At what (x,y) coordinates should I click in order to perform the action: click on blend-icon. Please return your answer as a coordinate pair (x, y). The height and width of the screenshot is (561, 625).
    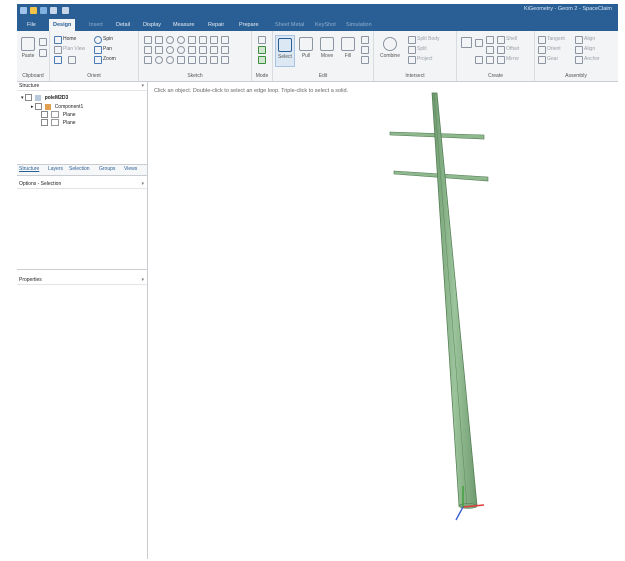
    Looking at the image, I should click on (365, 40).